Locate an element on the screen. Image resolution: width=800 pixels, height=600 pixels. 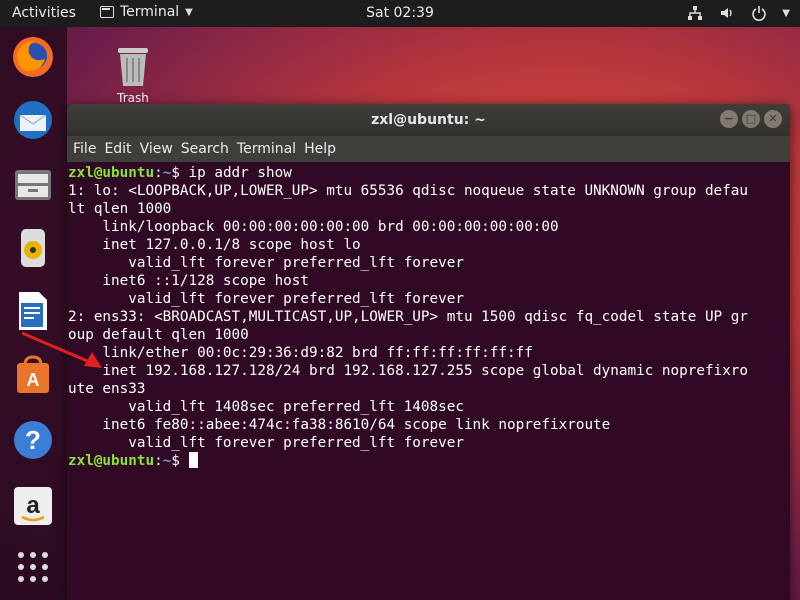
trash-desktop-icon: Trash is located at coordinates (133, 74).